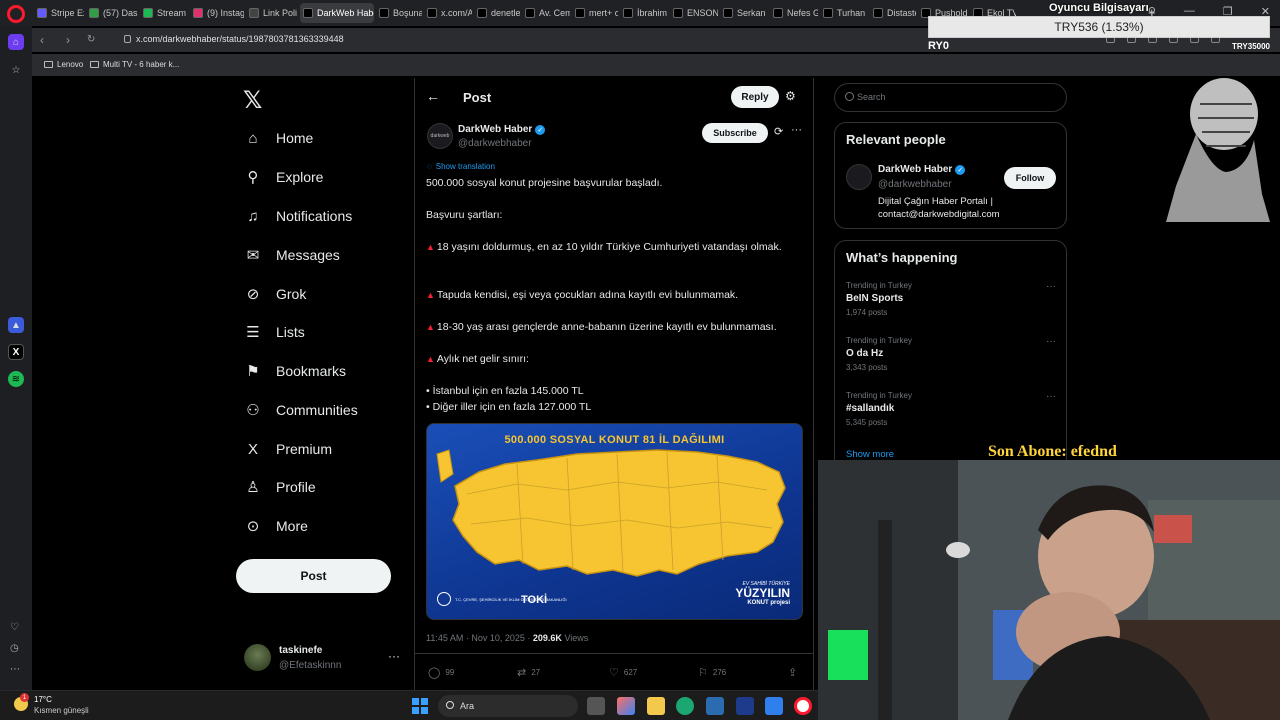  Describe the element at coordinates (164, 13) in the screenshot. I see `browser-tab: Stream` at that location.